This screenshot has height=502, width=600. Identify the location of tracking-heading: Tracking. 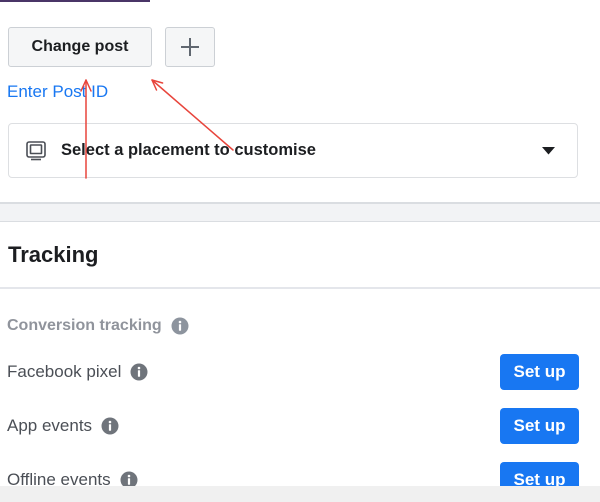
(53, 254).